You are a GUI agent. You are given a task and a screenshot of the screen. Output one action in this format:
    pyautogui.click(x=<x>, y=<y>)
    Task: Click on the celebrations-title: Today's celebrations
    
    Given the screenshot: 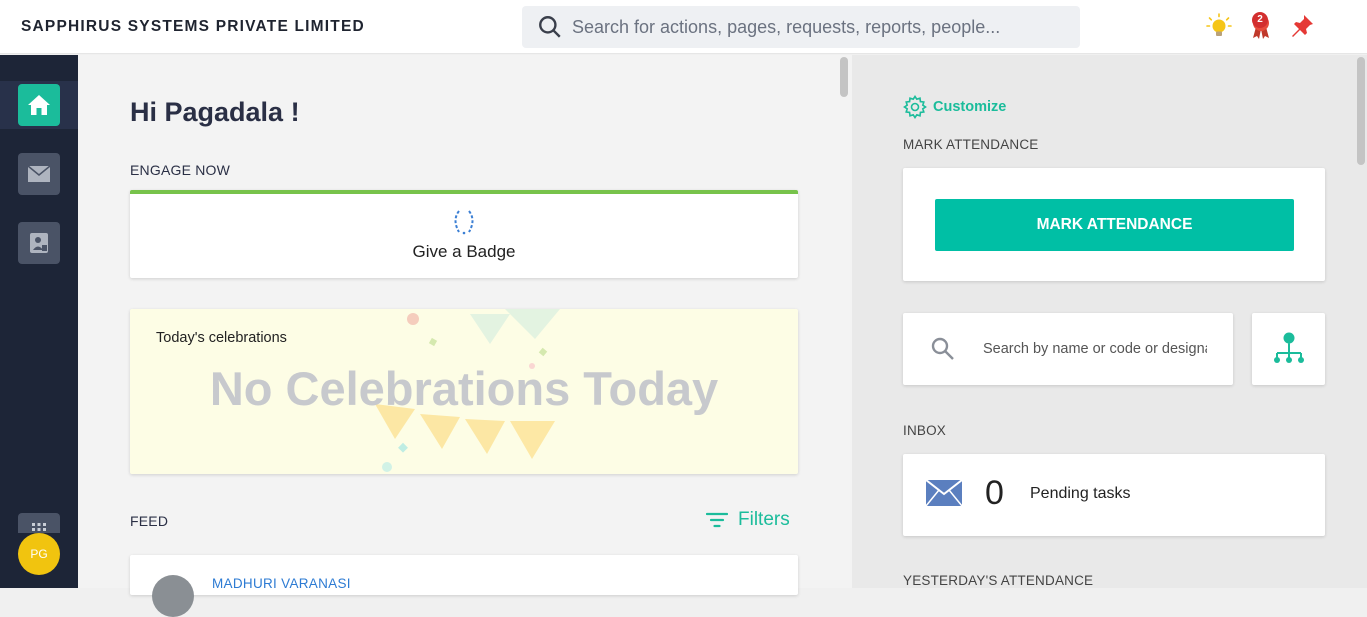 What is the action you would take?
    pyautogui.click(x=221, y=338)
    